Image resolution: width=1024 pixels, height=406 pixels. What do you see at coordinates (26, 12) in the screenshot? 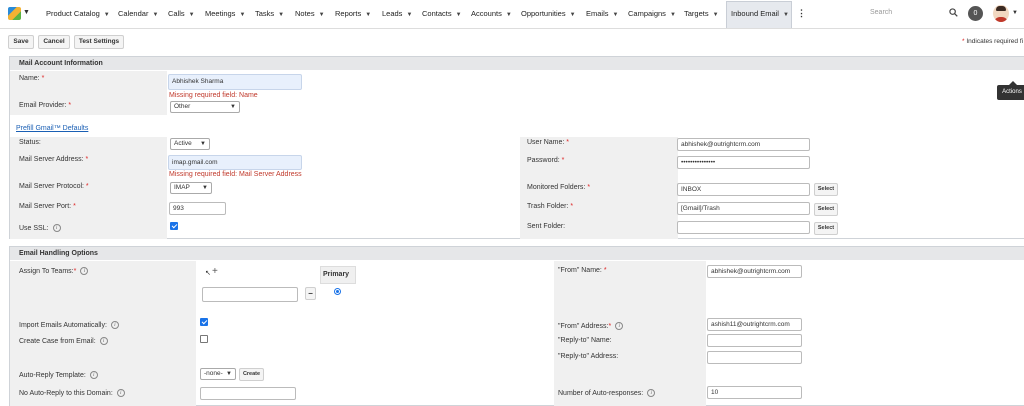
I see `logo-caret-icon: ▼` at bounding box center [26, 12].